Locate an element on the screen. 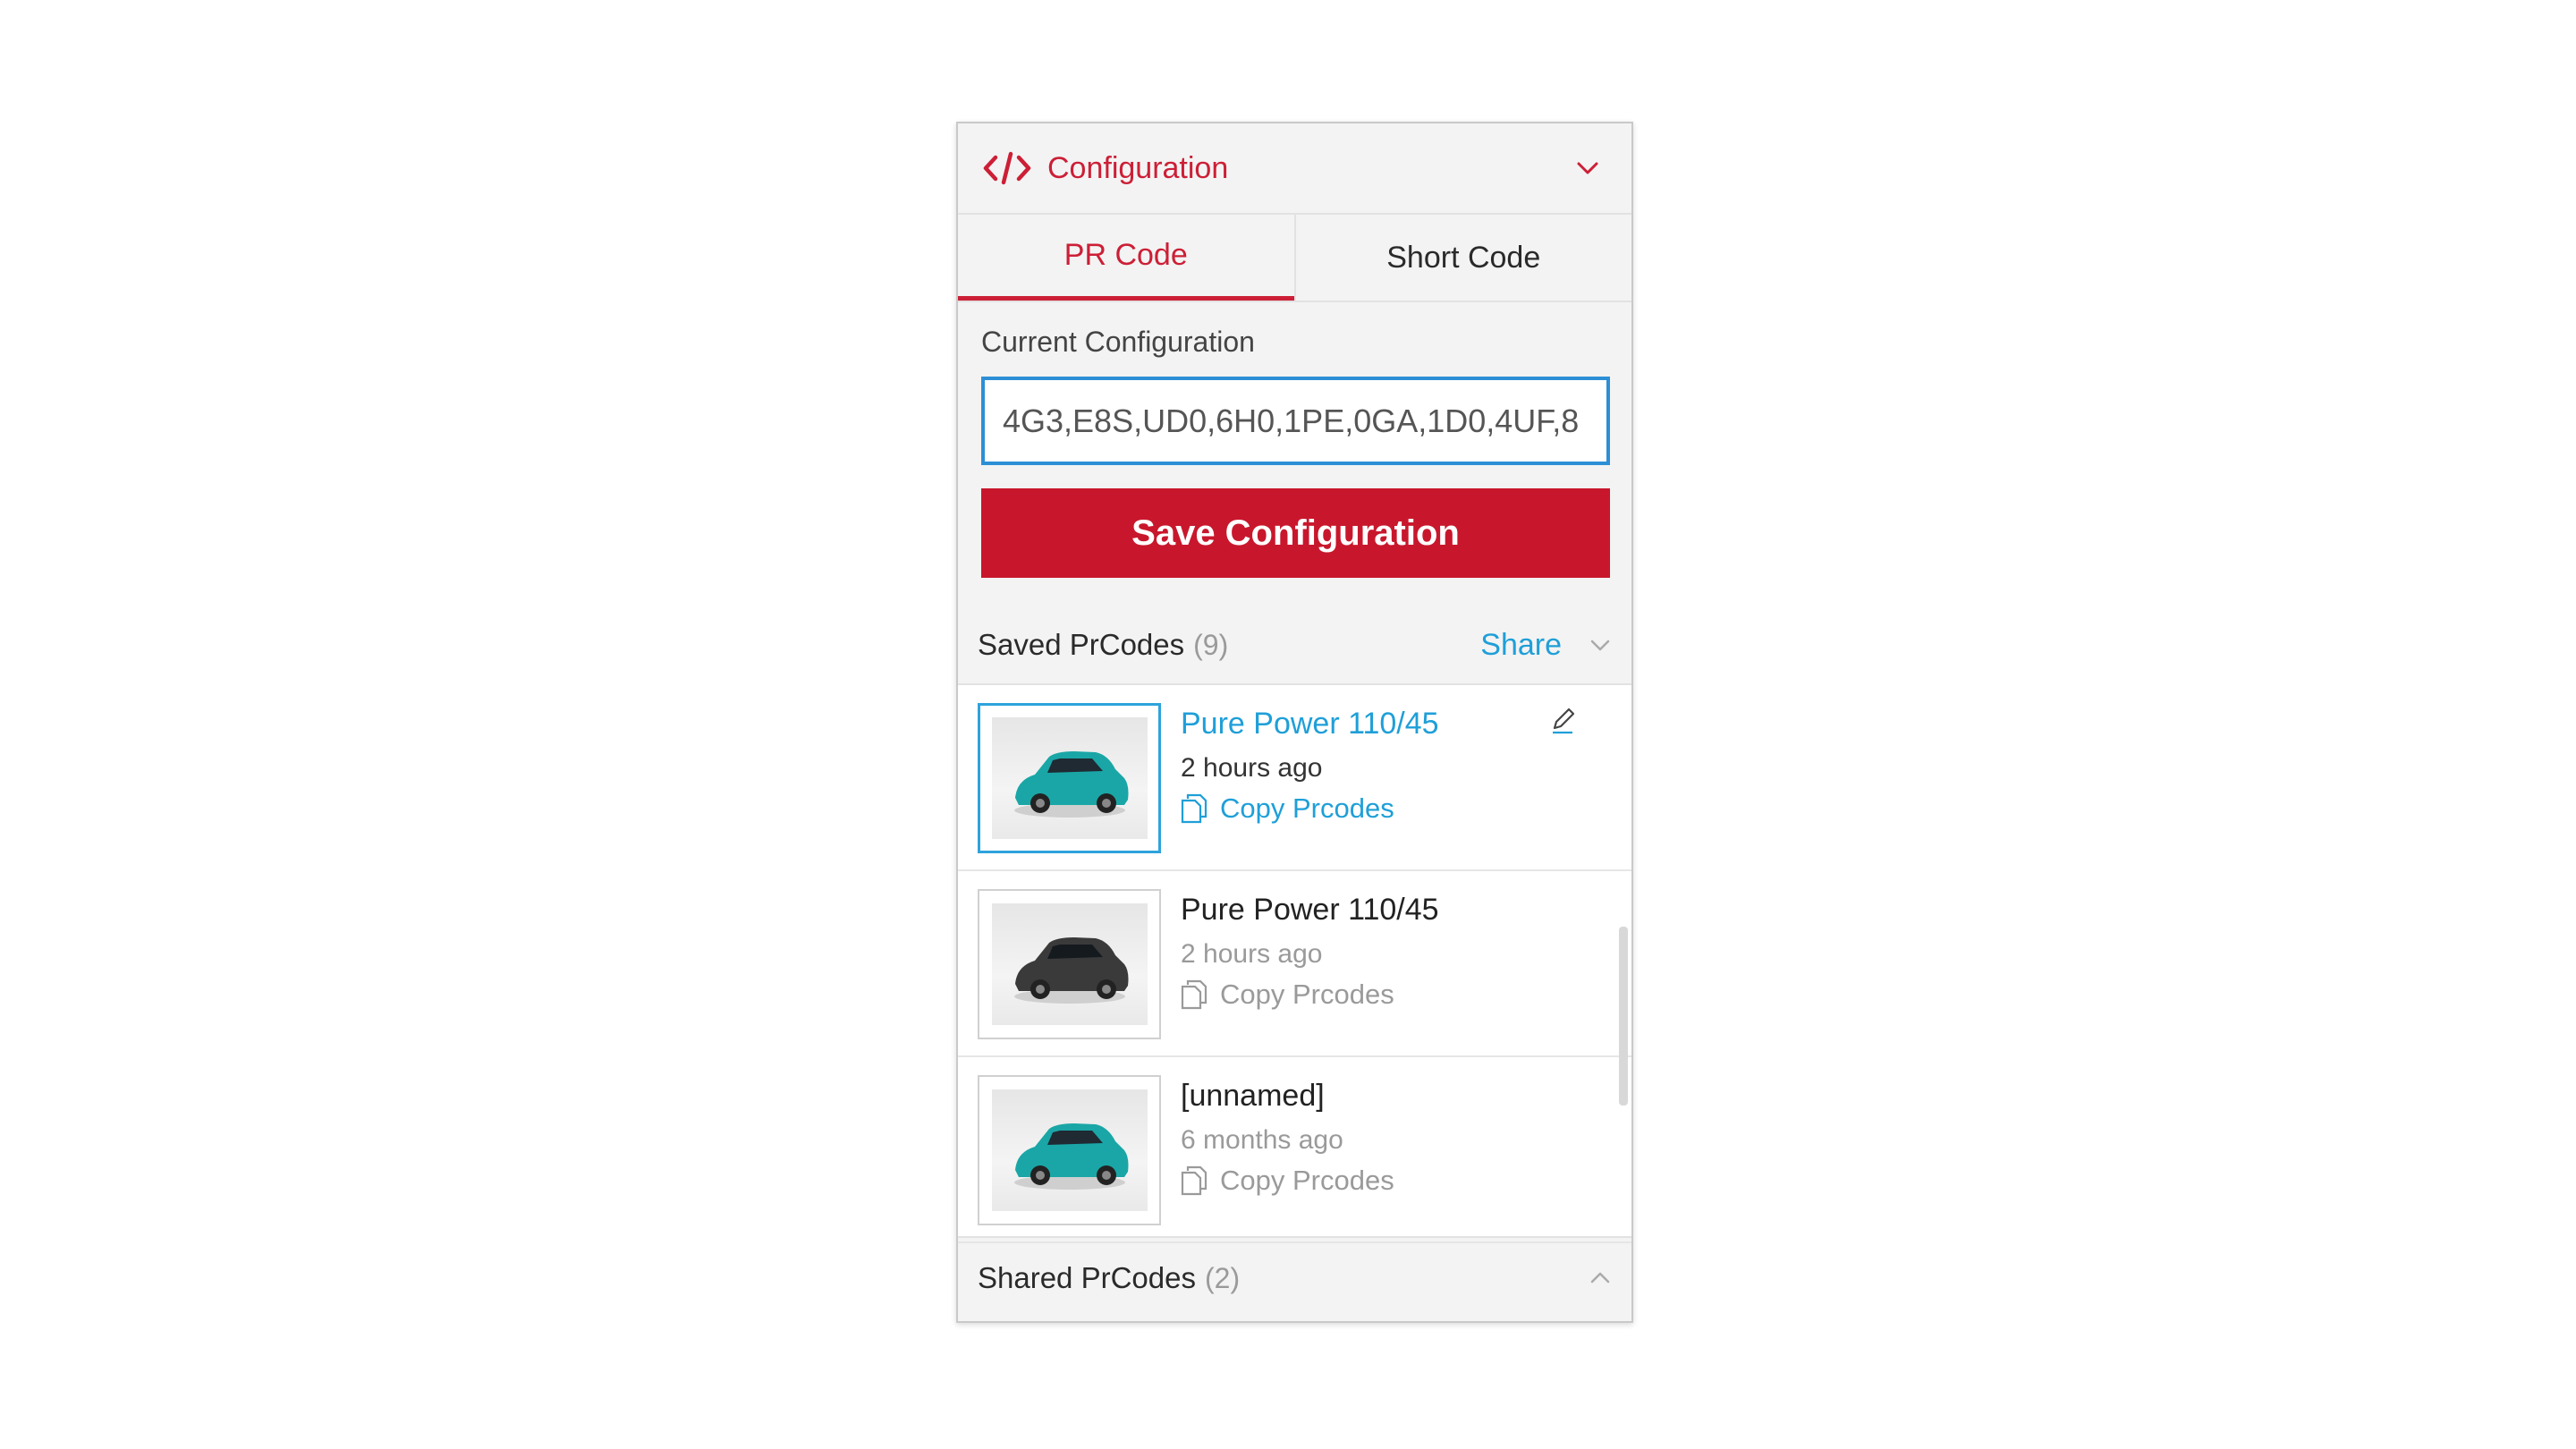  list-scrollbar is located at coordinates (1623, 1016).